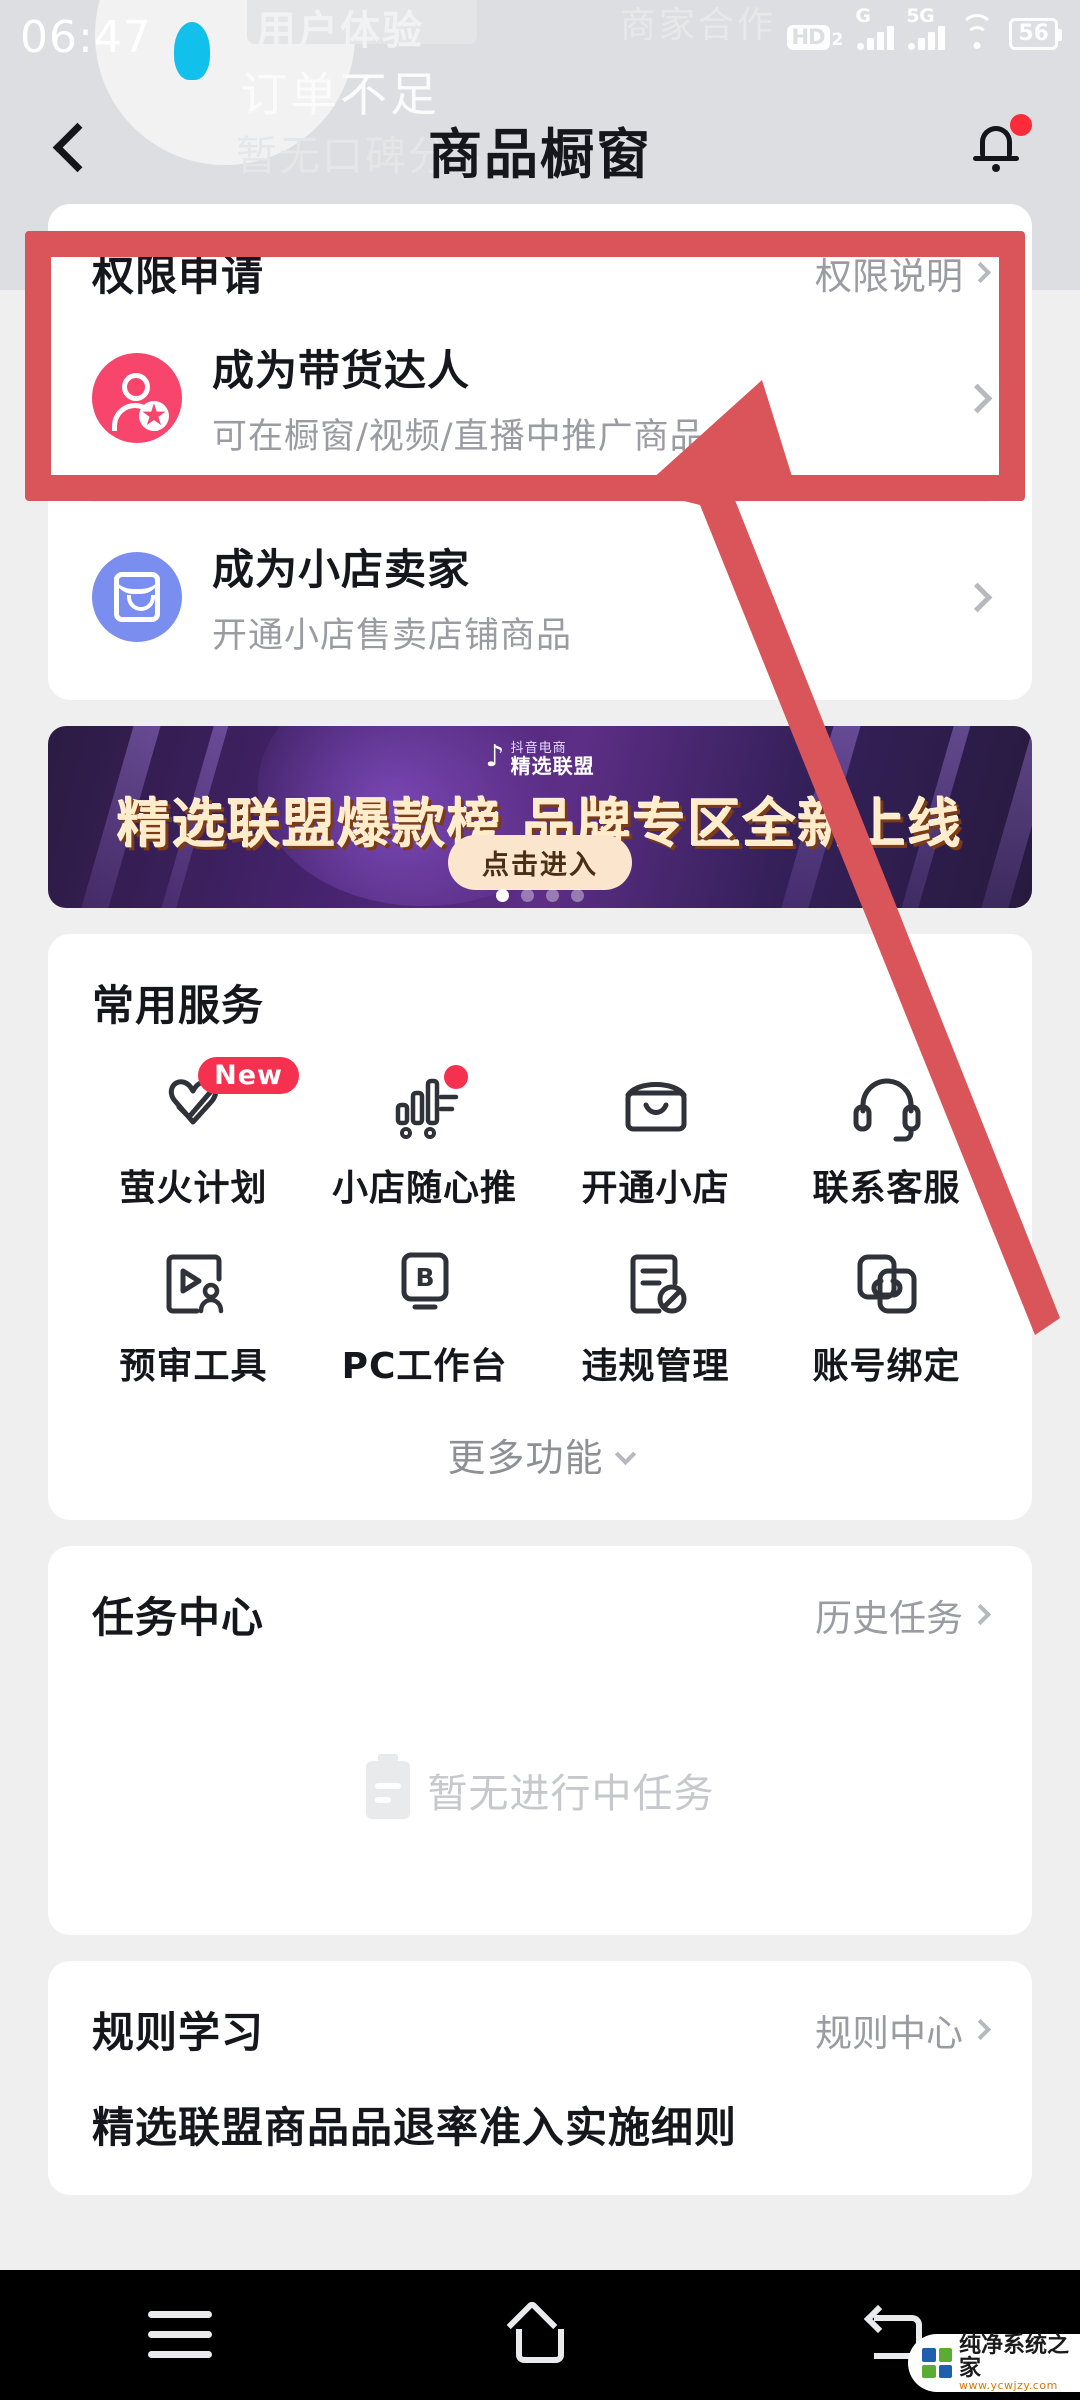  What do you see at coordinates (341, 370) in the screenshot?
I see `permission-row-title: 成为带货达人` at bounding box center [341, 370].